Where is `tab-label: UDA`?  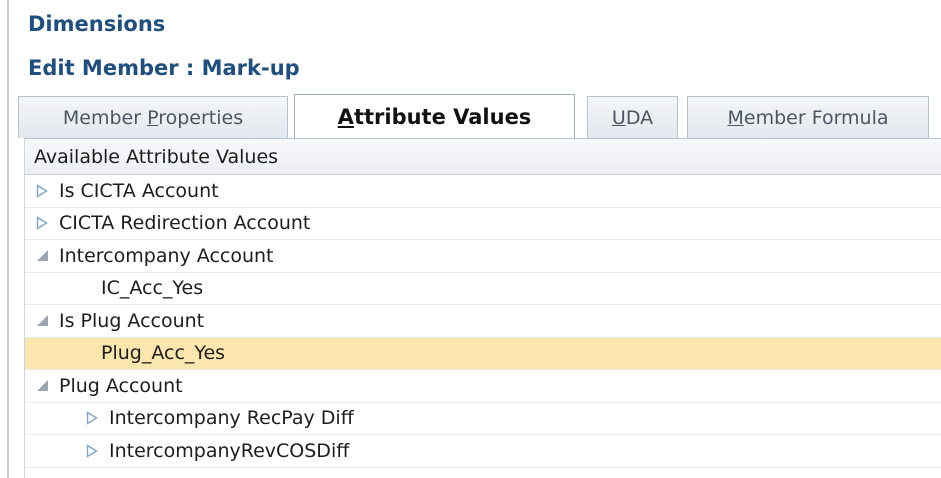
tab-label: UDA is located at coordinates (632, 117).